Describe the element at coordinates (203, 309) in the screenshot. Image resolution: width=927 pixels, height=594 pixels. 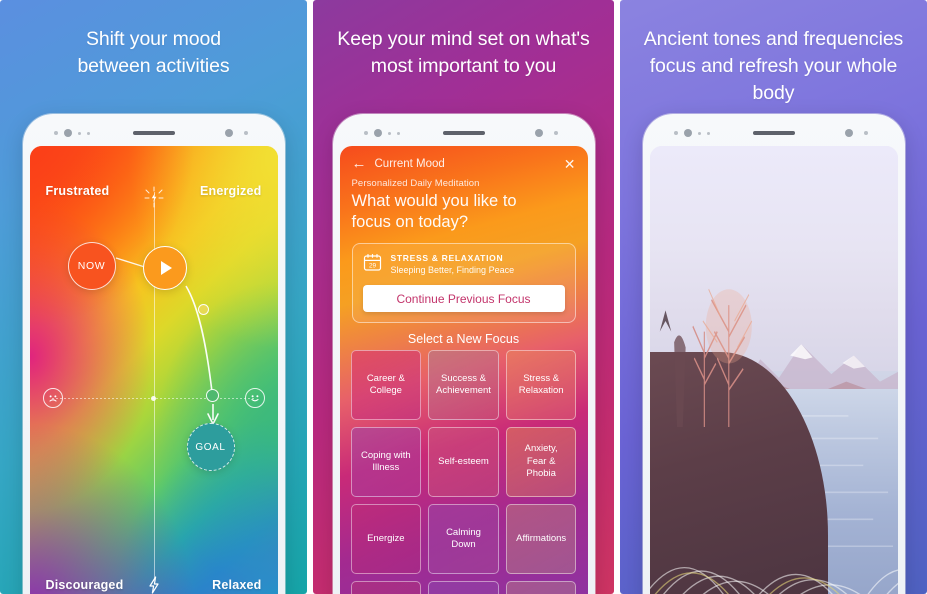
I see `path-node-mid` at that location.